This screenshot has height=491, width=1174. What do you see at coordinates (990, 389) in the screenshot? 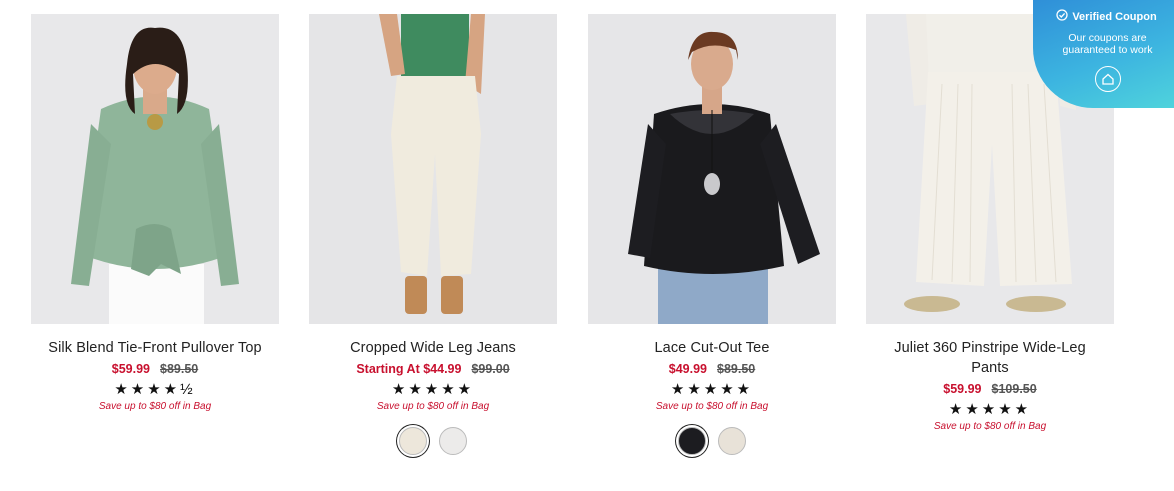
I see `product-price: $59.99 $109.50` at bounding box center [990, 389].